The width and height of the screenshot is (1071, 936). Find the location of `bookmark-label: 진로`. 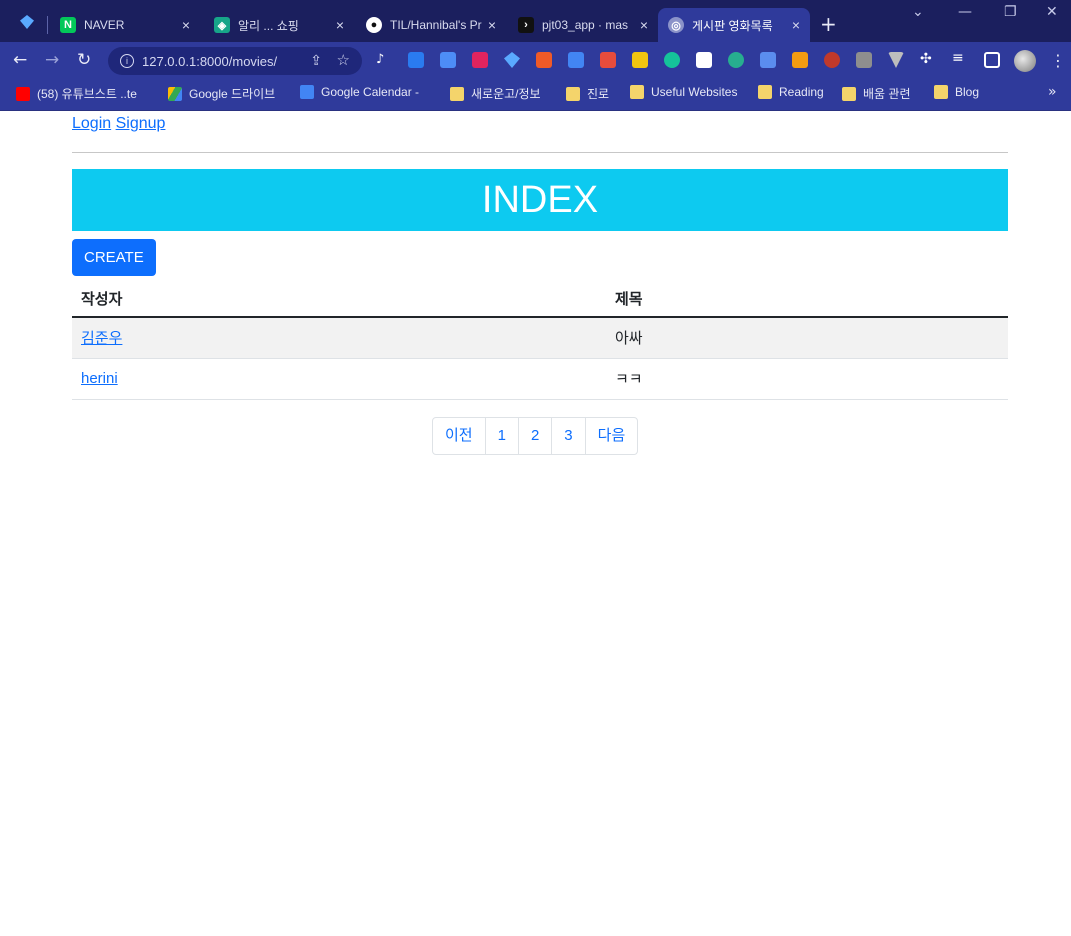

bookmark-label: 진로 is located at coordinates (598, 94).